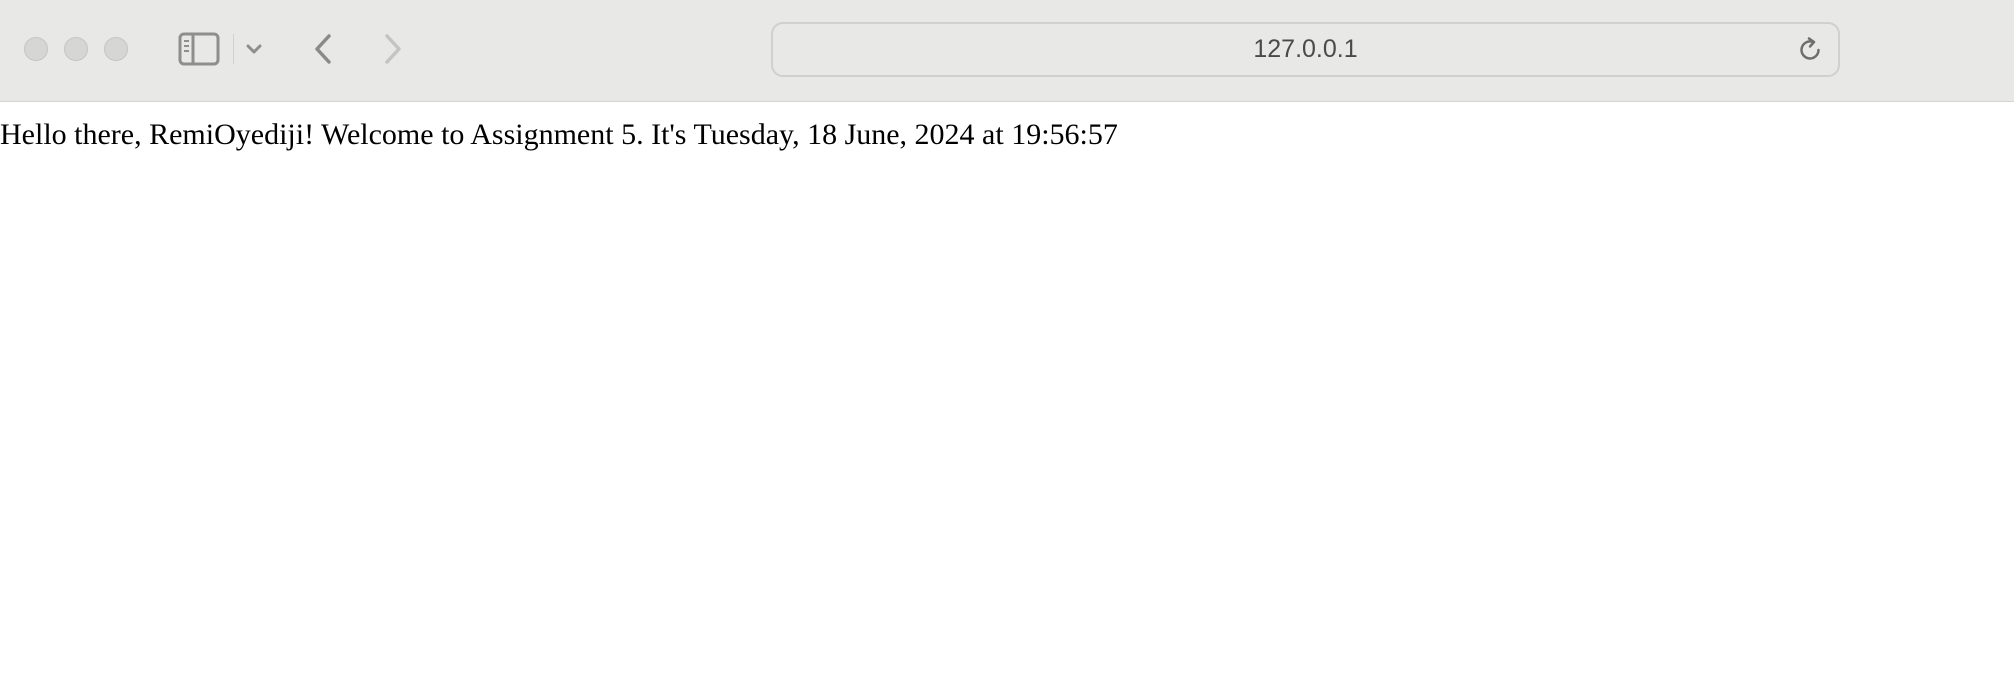  Describe the element at coordinates (233, 49) in the screenshot. I see `toolbar-divider` at that location.